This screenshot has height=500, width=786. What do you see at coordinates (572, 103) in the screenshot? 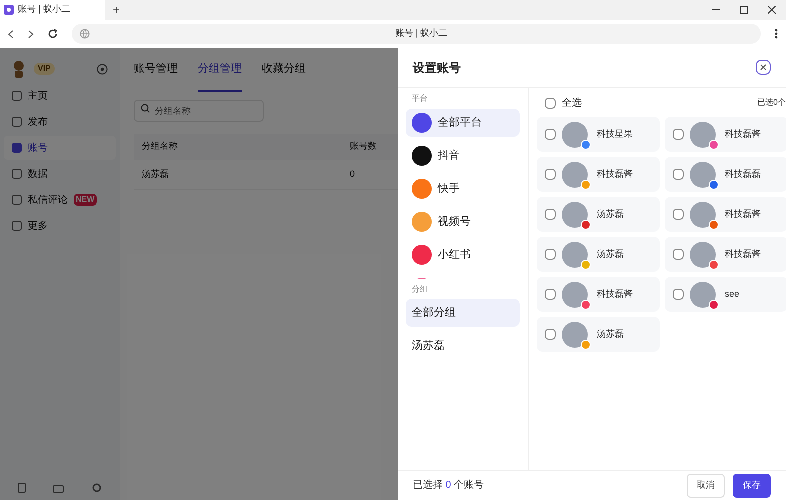
I see `select-all-label: 全选` at bounding box center [572, 103].